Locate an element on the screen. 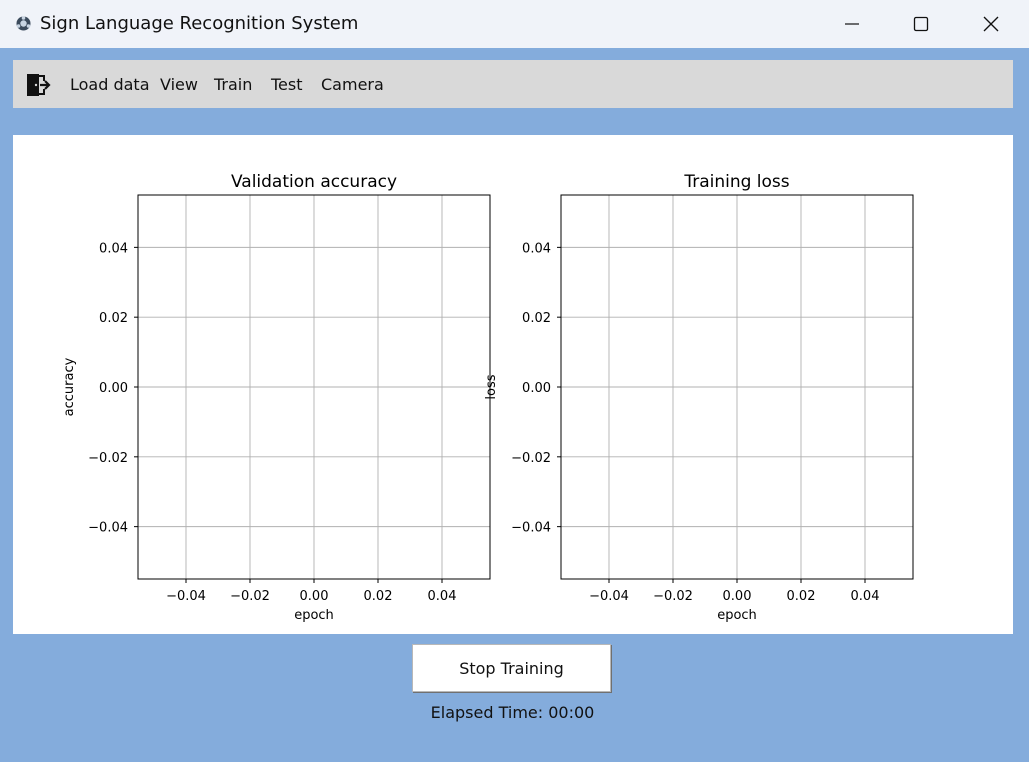 Image resolution: width=1029 pixels, height=762 pixels. elapsed-time-label: Elapsed Time: is located at coordinates (487, 712).